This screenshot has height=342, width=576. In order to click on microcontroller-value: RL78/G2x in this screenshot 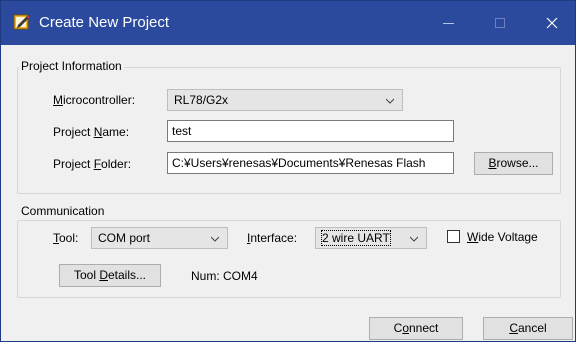, I will do `click(201, 100)`.